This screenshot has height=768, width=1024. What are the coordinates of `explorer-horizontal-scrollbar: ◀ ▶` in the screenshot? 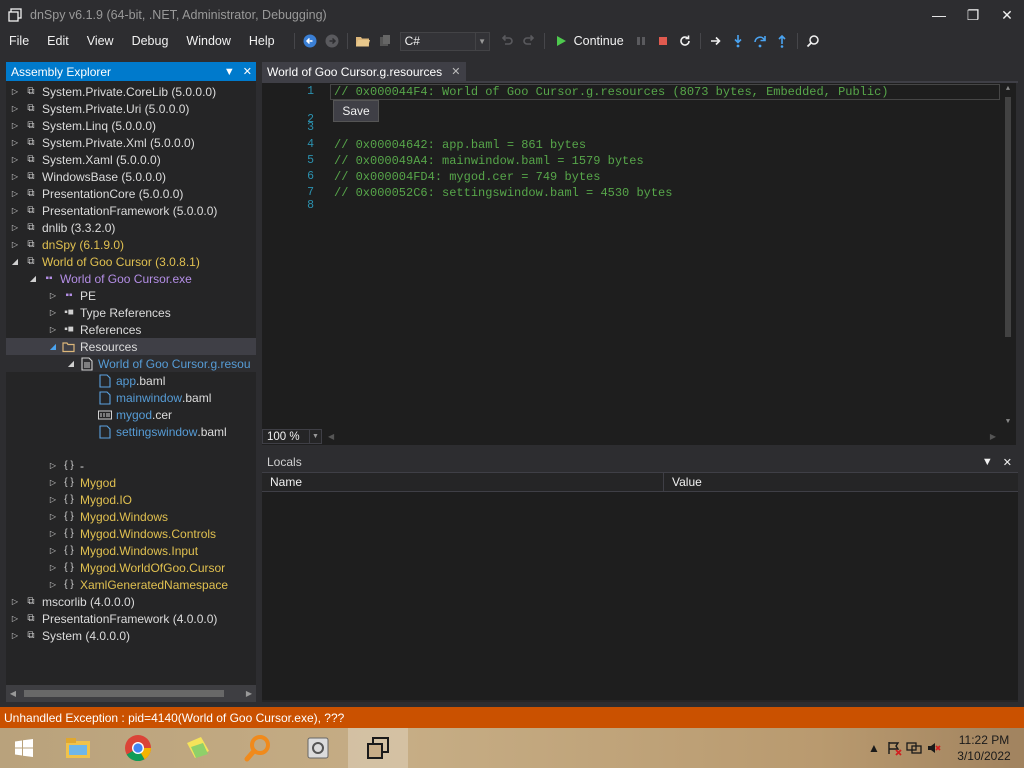 It's located at (131, 693).